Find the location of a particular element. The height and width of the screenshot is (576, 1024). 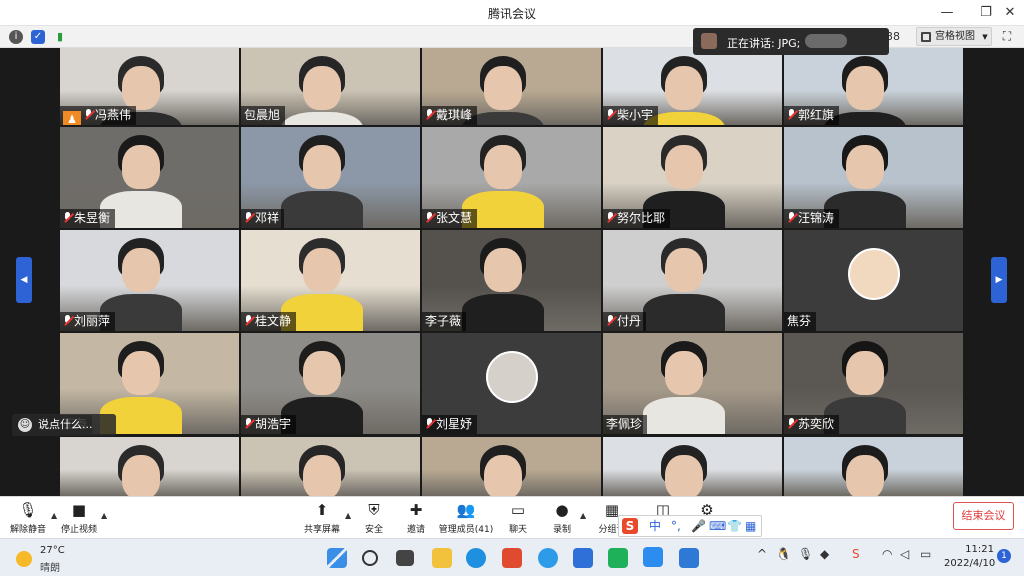

start-icon is located at coordinates (337, 558).